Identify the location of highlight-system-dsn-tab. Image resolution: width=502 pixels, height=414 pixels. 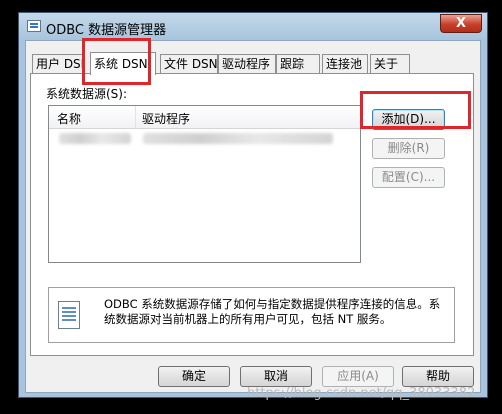
(116, 61).